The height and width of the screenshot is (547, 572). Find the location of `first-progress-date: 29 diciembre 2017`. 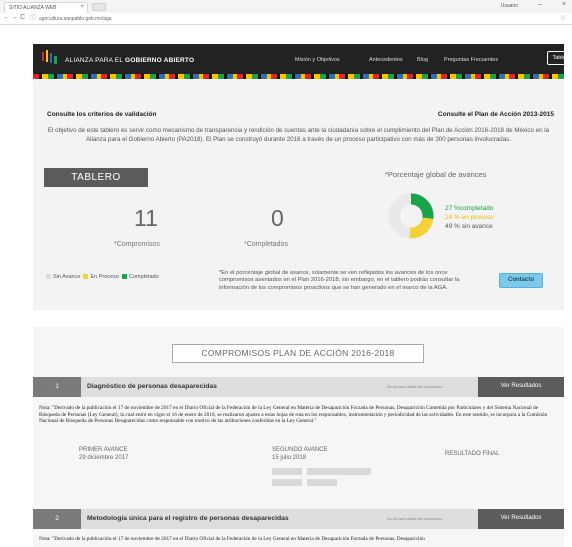

first-progress-date: 29 diciembre 2017 is located at coordinates (104, 458).